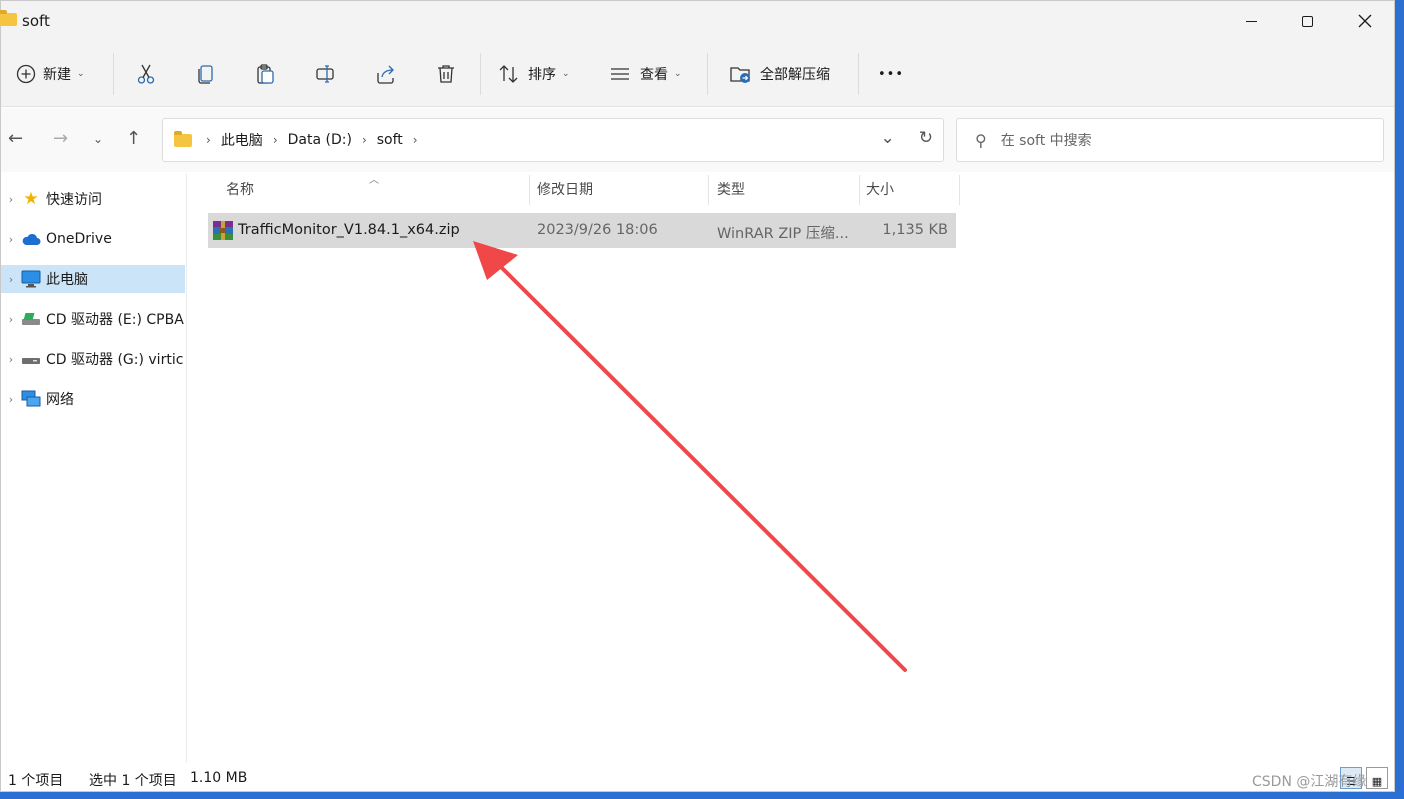  Describe the element at coordinates (36, 781) in the screenshot. I see `item-count: 1 个项目` at that location.